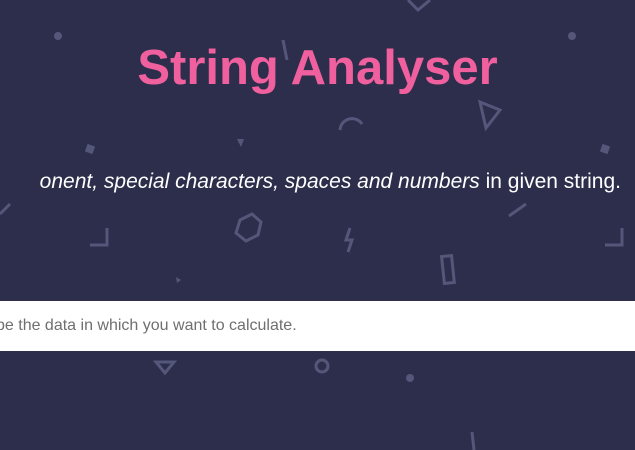 This screenshot has width=635, height=450. What do you see at coordinates (314, 326) in the screenshot?
I see `data-input` at bounding box center [314, 326].